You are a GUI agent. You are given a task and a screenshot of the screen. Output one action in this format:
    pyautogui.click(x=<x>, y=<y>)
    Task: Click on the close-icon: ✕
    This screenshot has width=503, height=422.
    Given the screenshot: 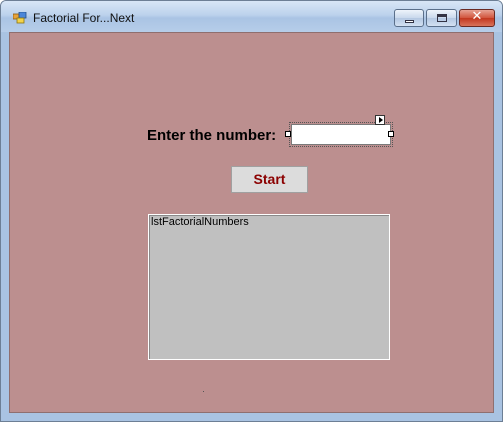 What is the action you would take?
    pyautogui.click(x=477, y=16)
    